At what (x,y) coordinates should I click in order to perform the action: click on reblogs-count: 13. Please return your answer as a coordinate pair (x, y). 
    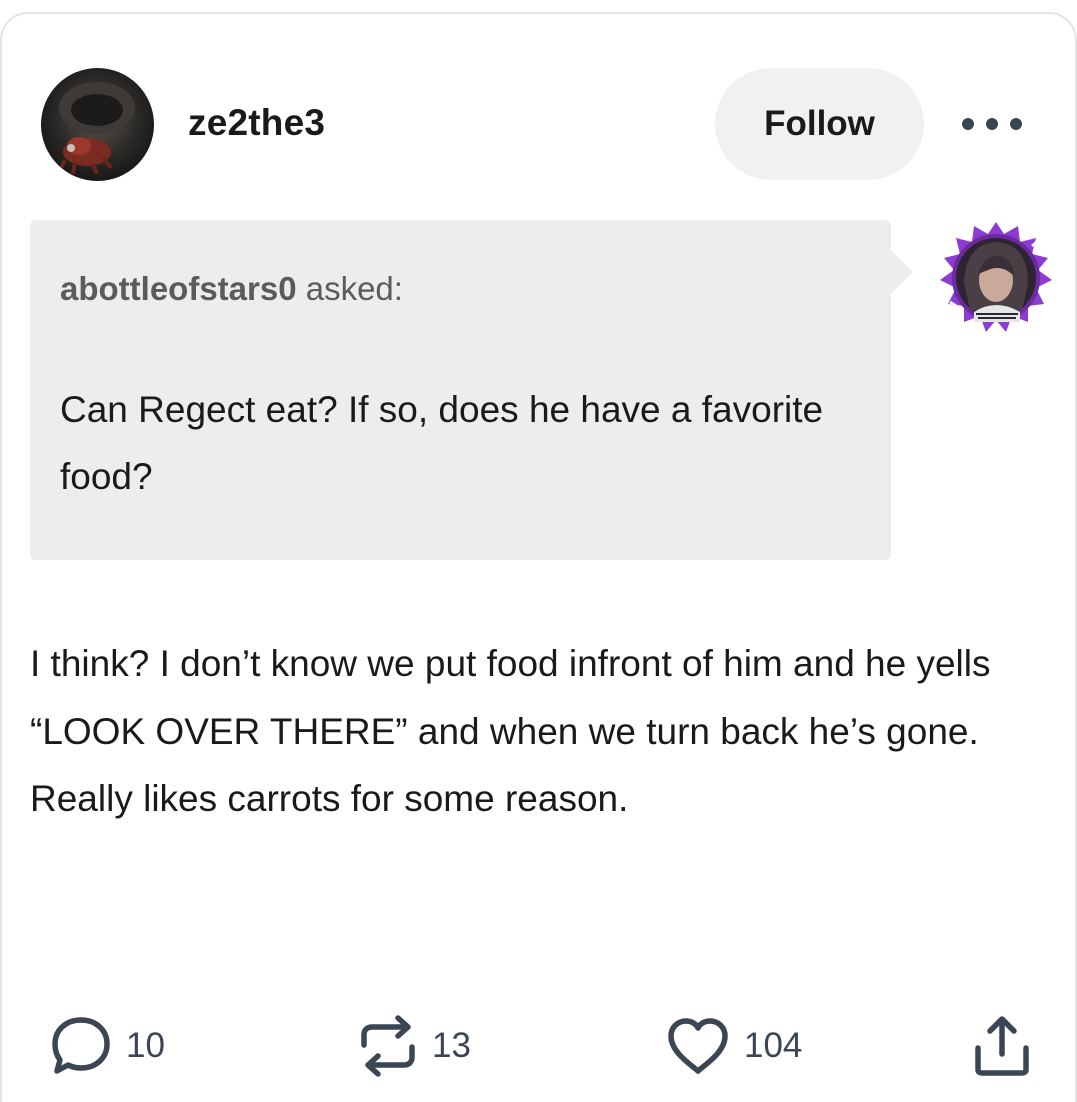
    Looking at the image, I should click on (451, 1045).